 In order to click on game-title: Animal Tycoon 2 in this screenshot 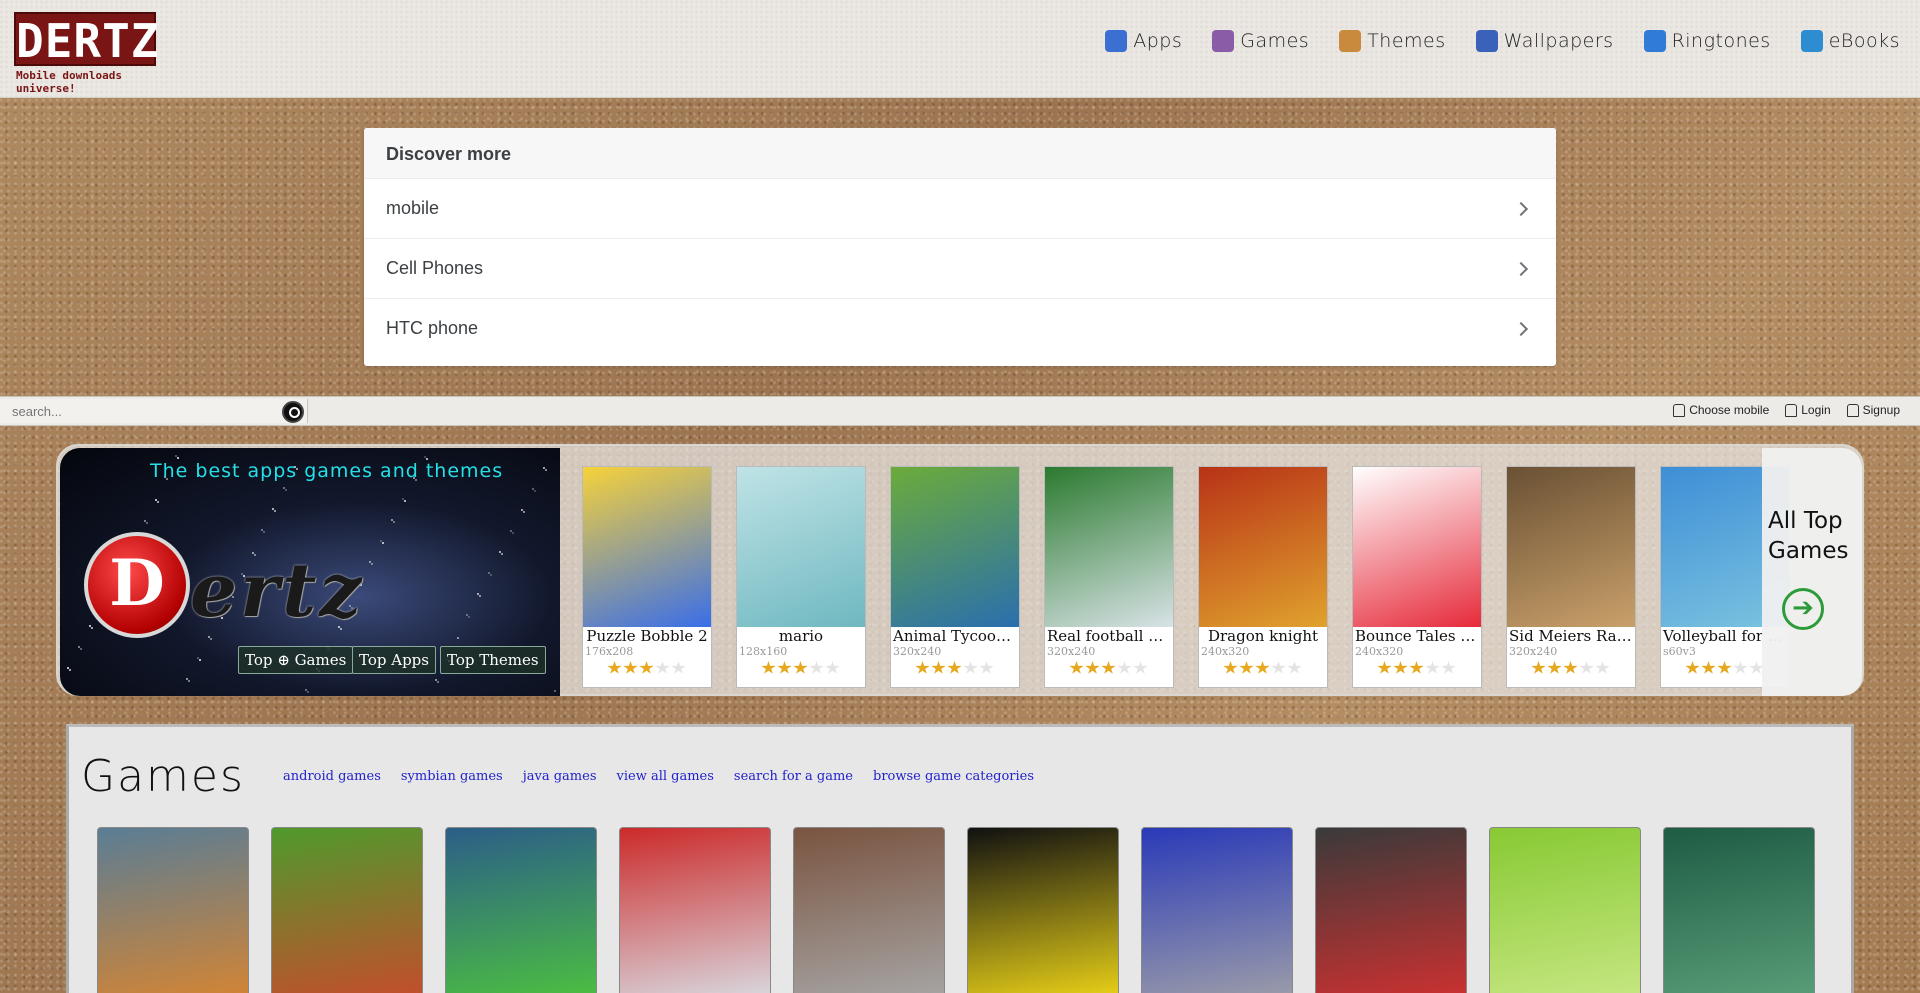, I will do `click(955, 636)`.